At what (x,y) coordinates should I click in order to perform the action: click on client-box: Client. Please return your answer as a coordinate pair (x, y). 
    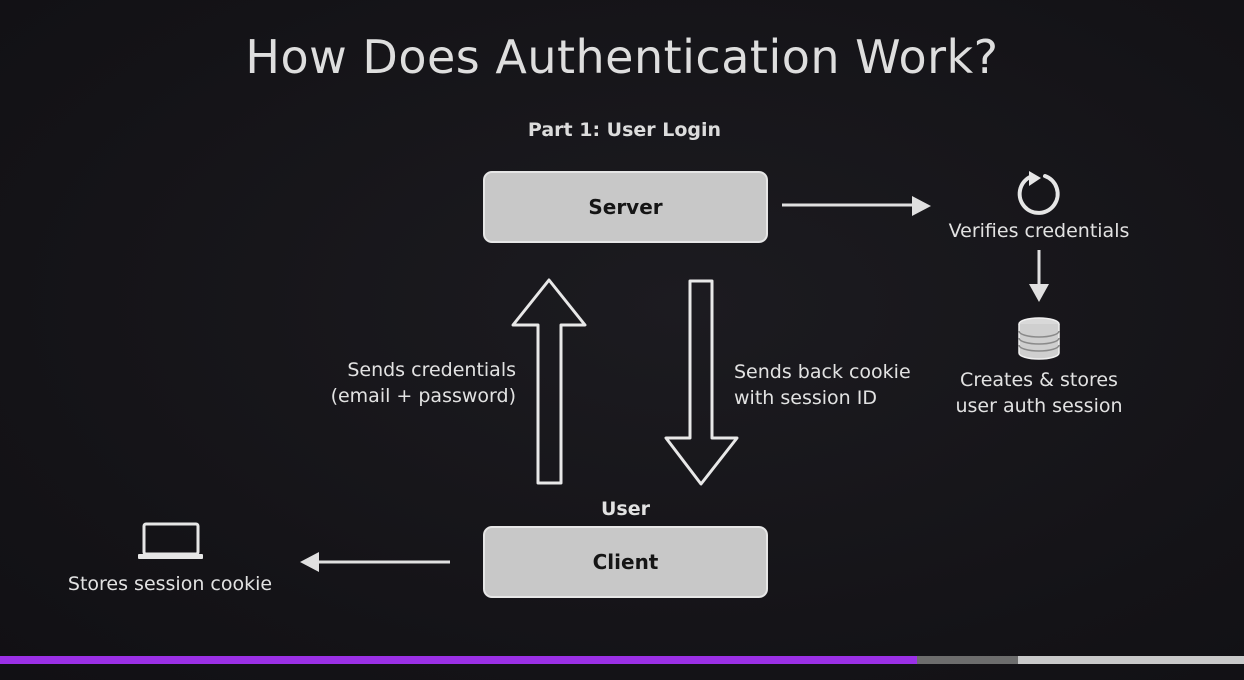
    Looking at the image, I should click on (625, 562).